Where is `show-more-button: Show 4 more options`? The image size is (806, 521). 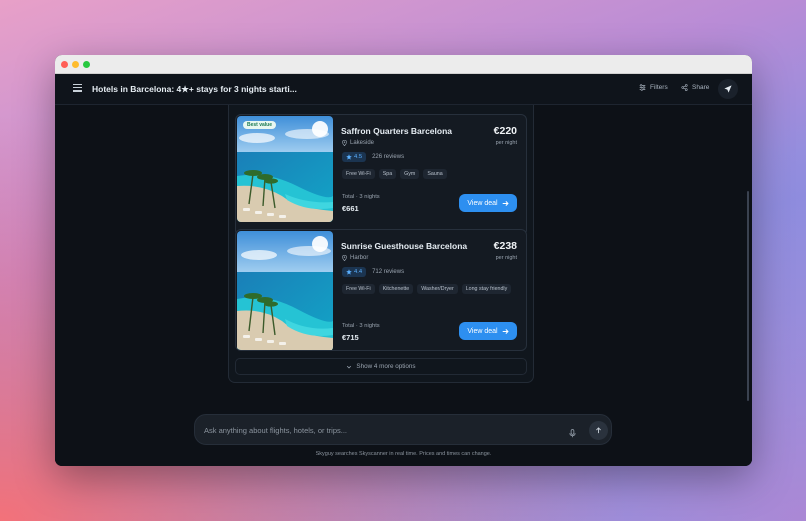 show-more-button: Show 4 more options is located at coordinates (381, 366).